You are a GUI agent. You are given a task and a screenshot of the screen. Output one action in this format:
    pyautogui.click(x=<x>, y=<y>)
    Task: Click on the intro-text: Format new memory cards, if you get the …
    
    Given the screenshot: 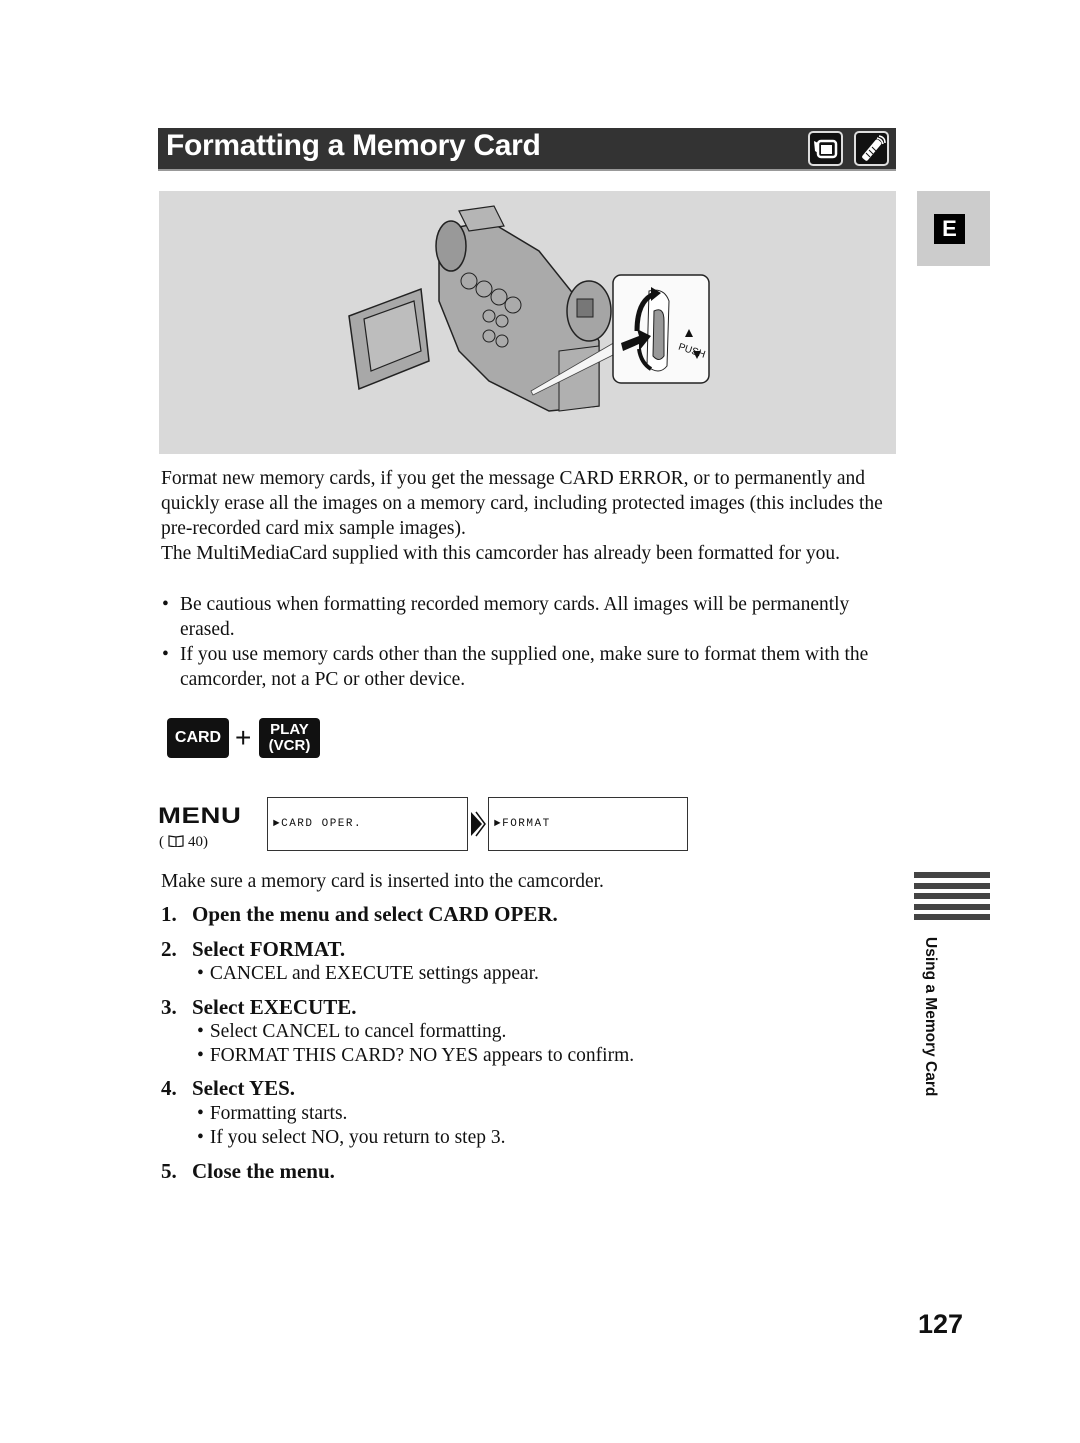 What is the action you would take?
    pyautogui.click(x=528, y=516)
    